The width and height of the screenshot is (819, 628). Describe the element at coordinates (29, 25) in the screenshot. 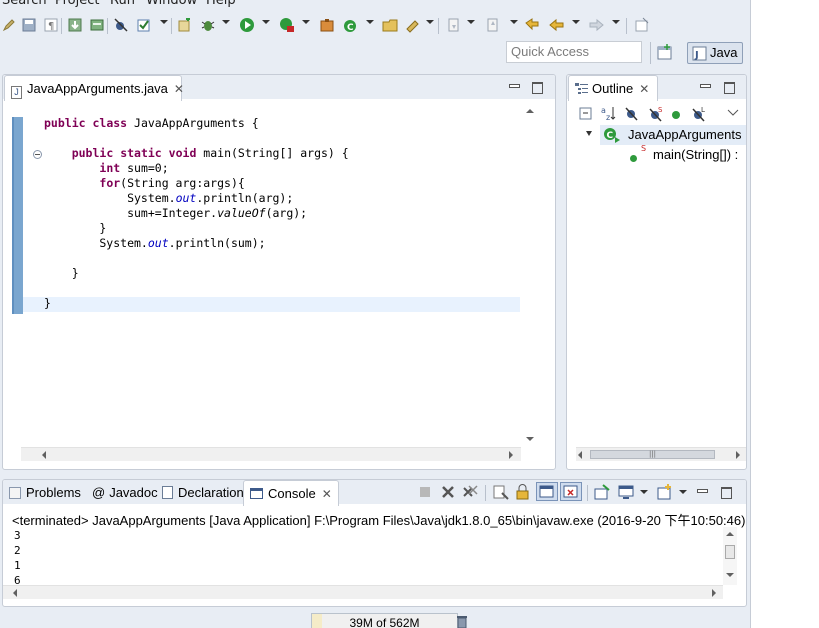

I see `save-icon` at that location.